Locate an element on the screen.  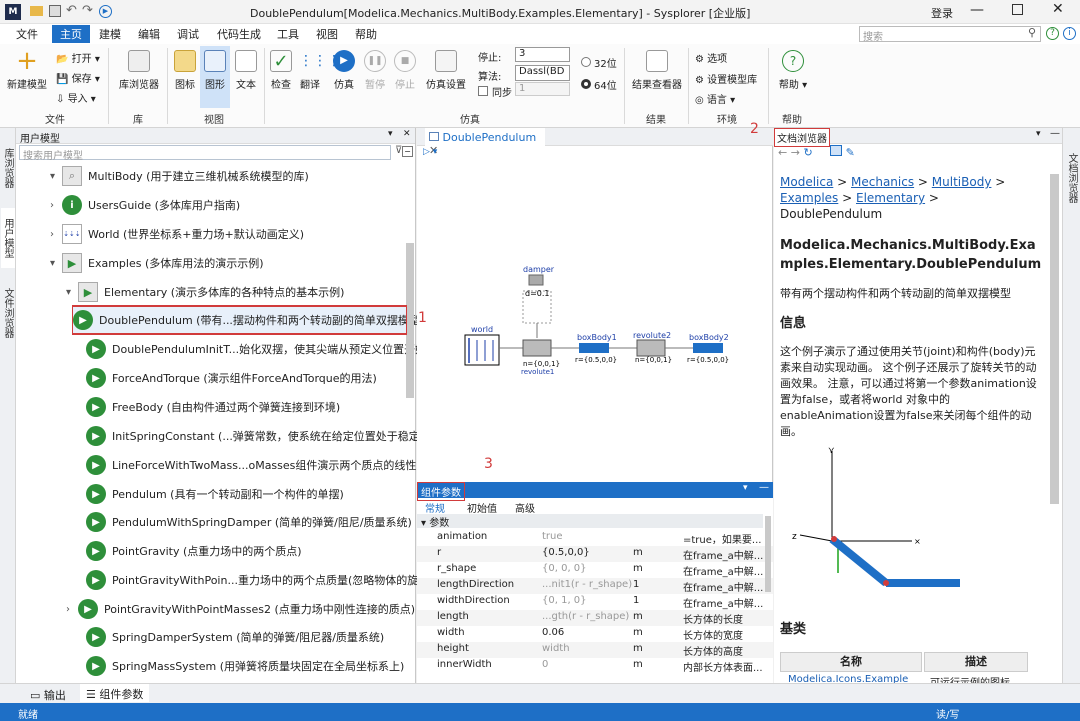
new-model-button: + 新建模型 is located at coordinates (27, 69).